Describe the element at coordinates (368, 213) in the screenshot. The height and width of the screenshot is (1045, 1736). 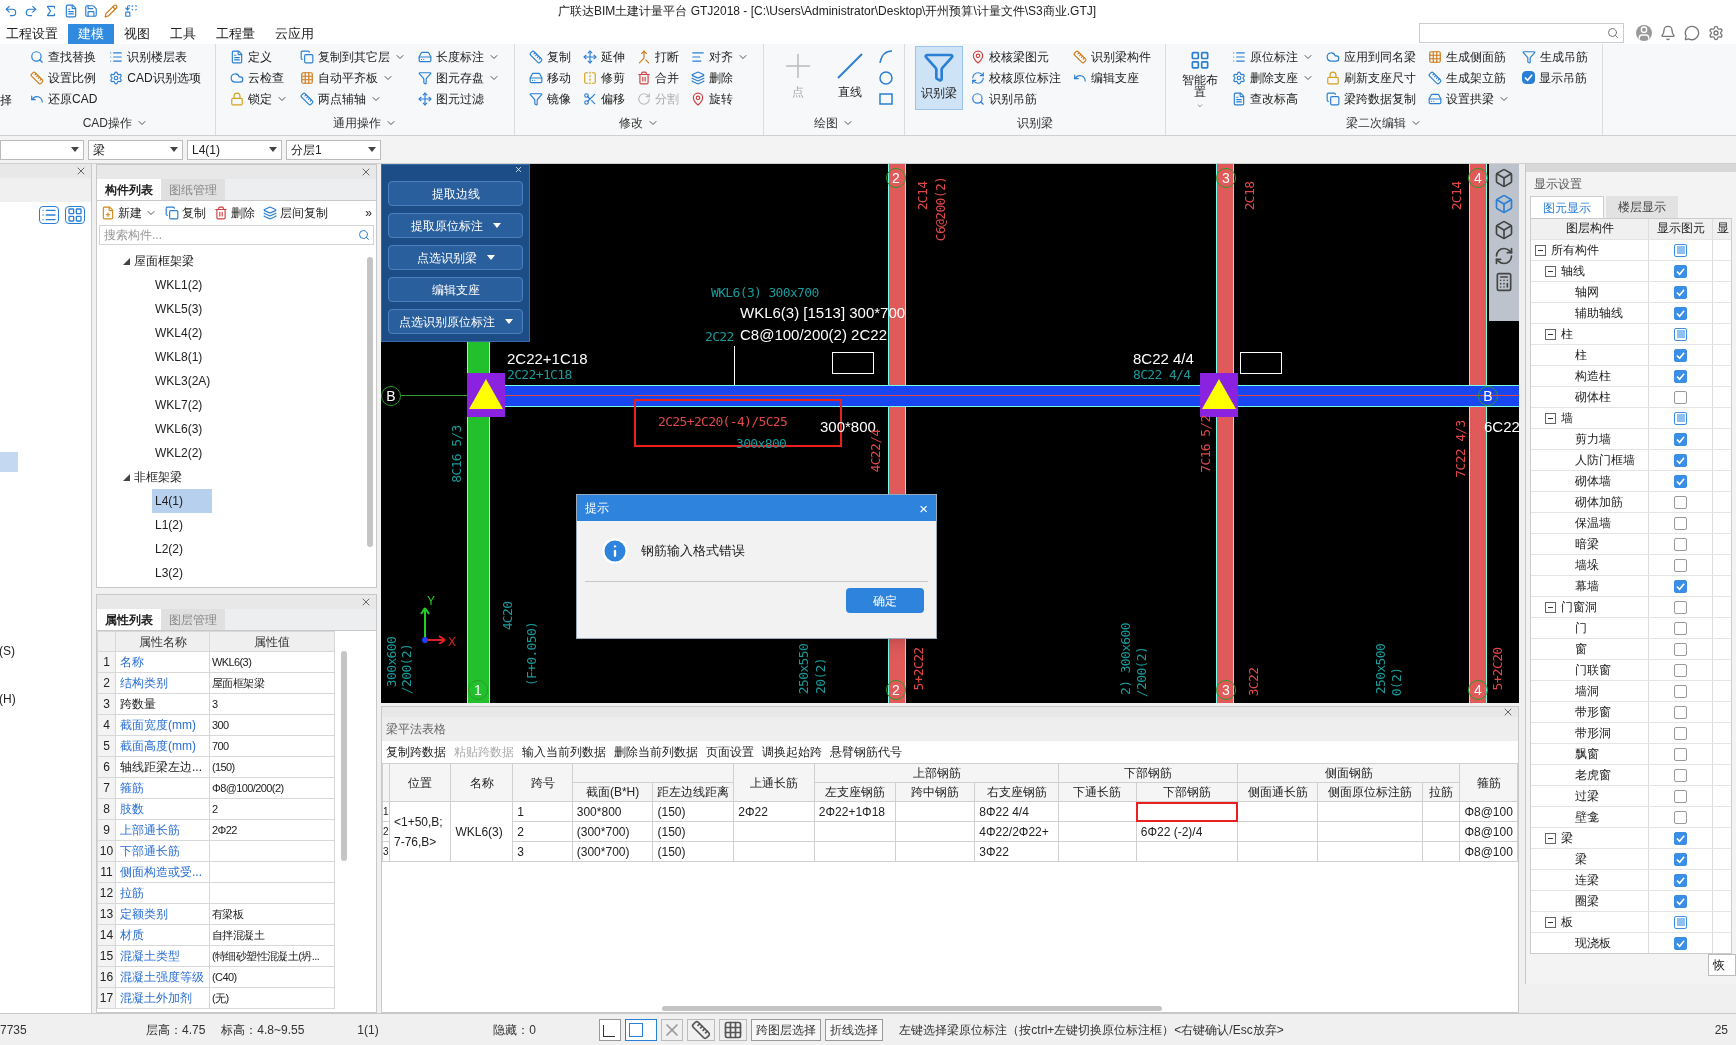
I see `more-button: »` at that location.